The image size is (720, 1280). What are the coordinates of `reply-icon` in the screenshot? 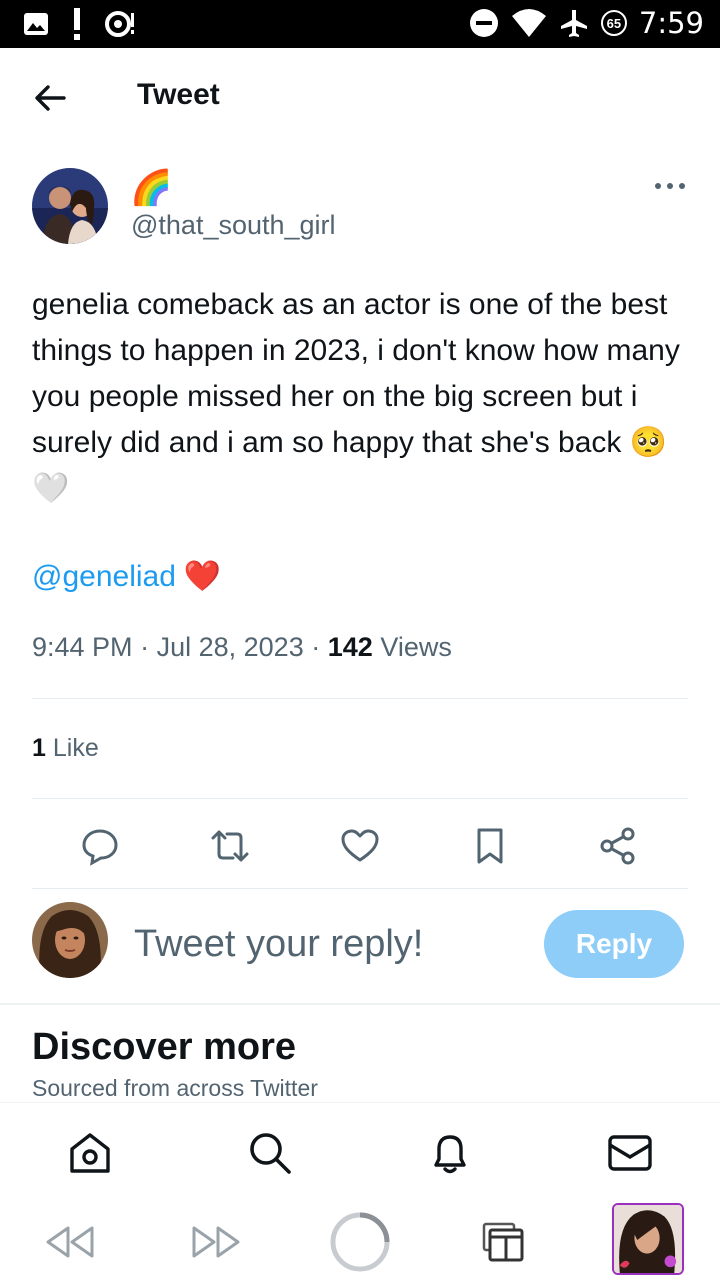 It's located at (100, 847).